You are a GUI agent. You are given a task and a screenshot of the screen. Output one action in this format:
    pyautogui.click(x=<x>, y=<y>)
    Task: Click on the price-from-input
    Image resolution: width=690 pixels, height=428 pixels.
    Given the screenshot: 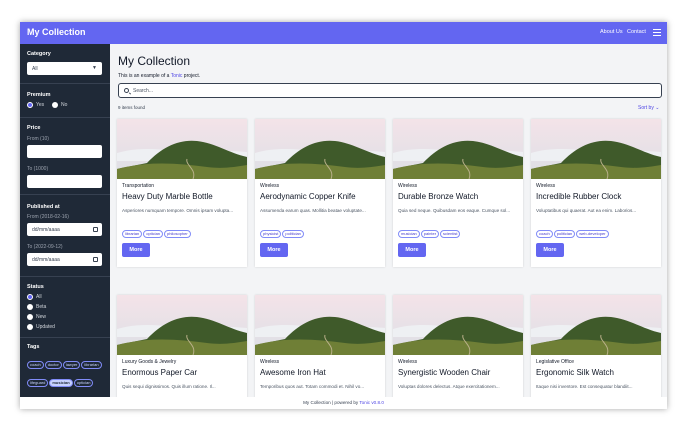 What is the action you would take?
    pyautogui.click(x=64, y=151)
    